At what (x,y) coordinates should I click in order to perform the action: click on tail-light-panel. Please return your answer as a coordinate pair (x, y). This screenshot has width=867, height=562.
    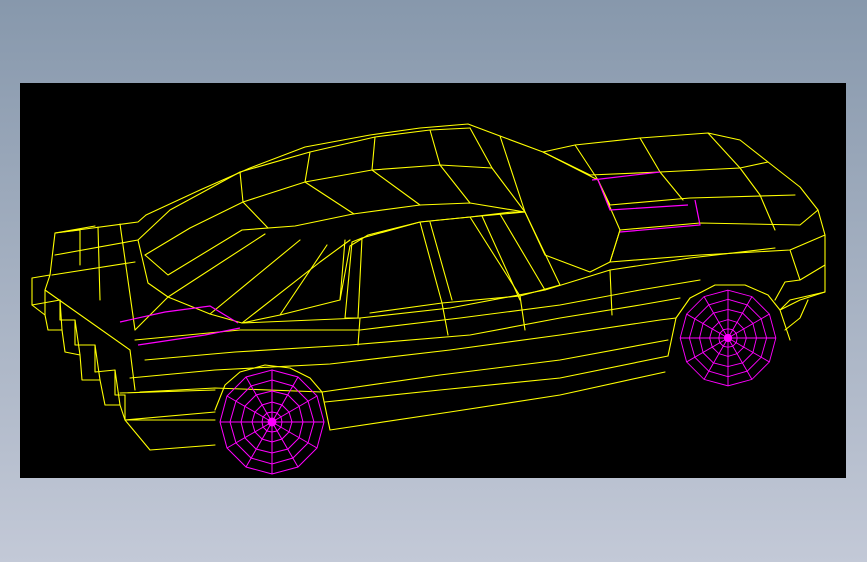
    Looking at the image, I should click on (180, 325).